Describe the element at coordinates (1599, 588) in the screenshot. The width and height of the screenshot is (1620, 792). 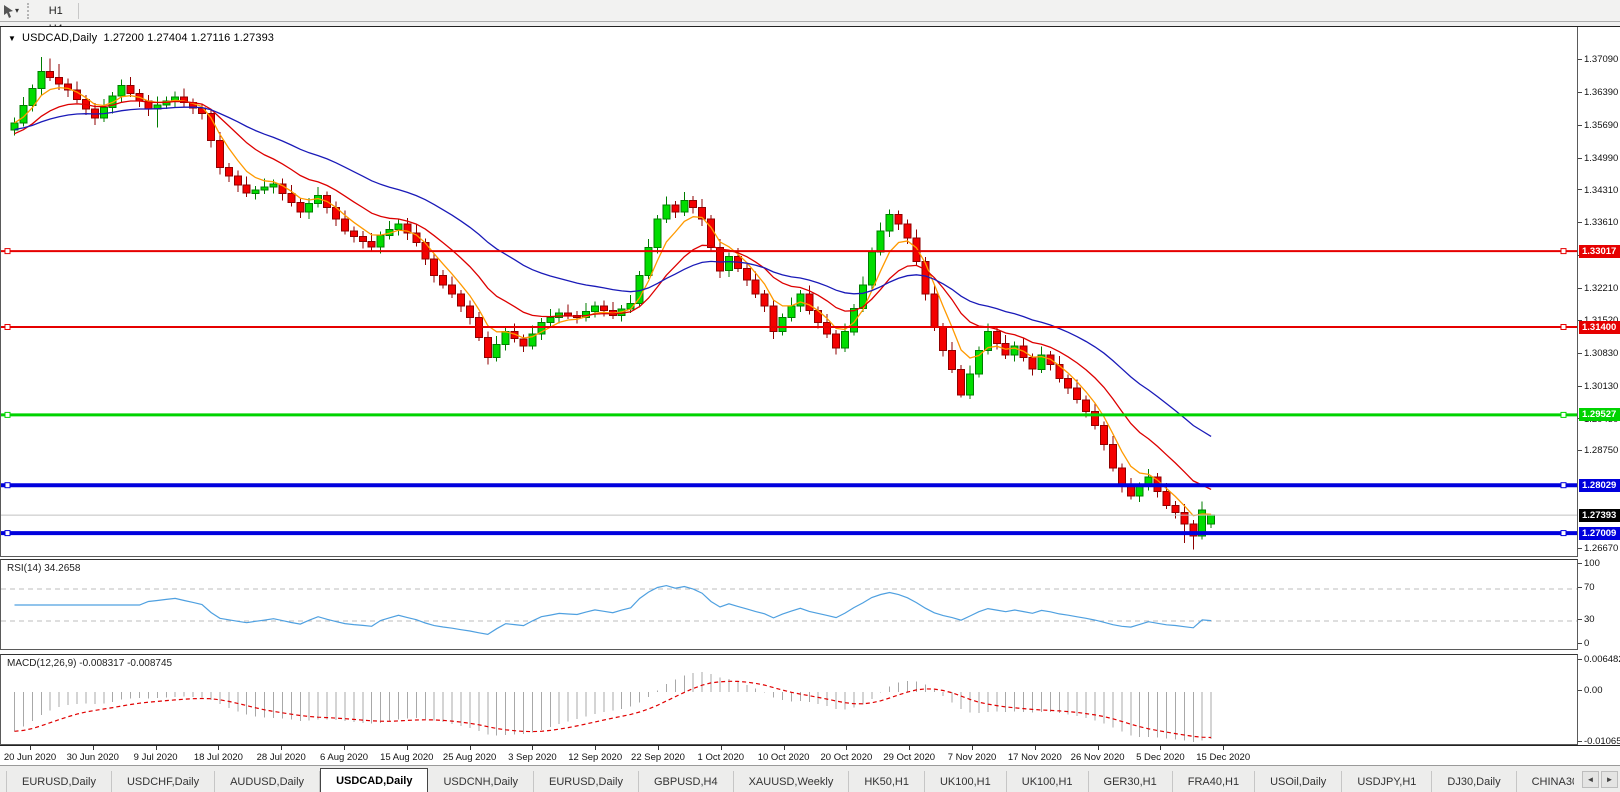
I see `rsi-axis-label: 70` at that location.